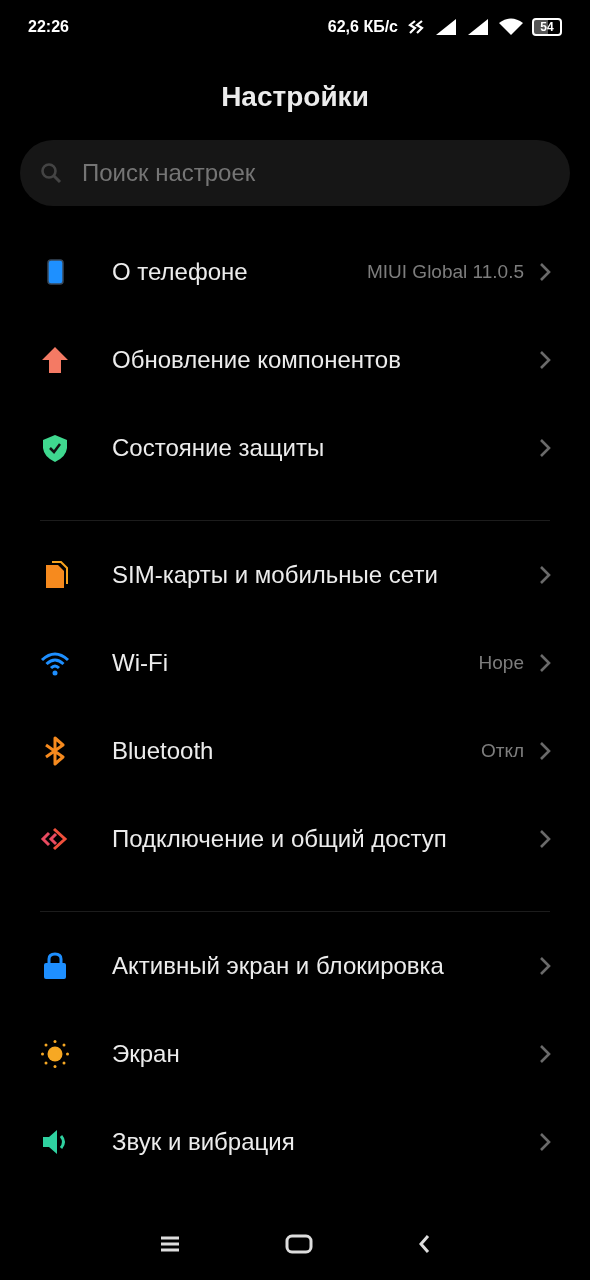 This screenshot has height=1280, width=590. Describe the element at coordinates (55, 360) in the screenshot. I see `up-arrow-icon` at that location.